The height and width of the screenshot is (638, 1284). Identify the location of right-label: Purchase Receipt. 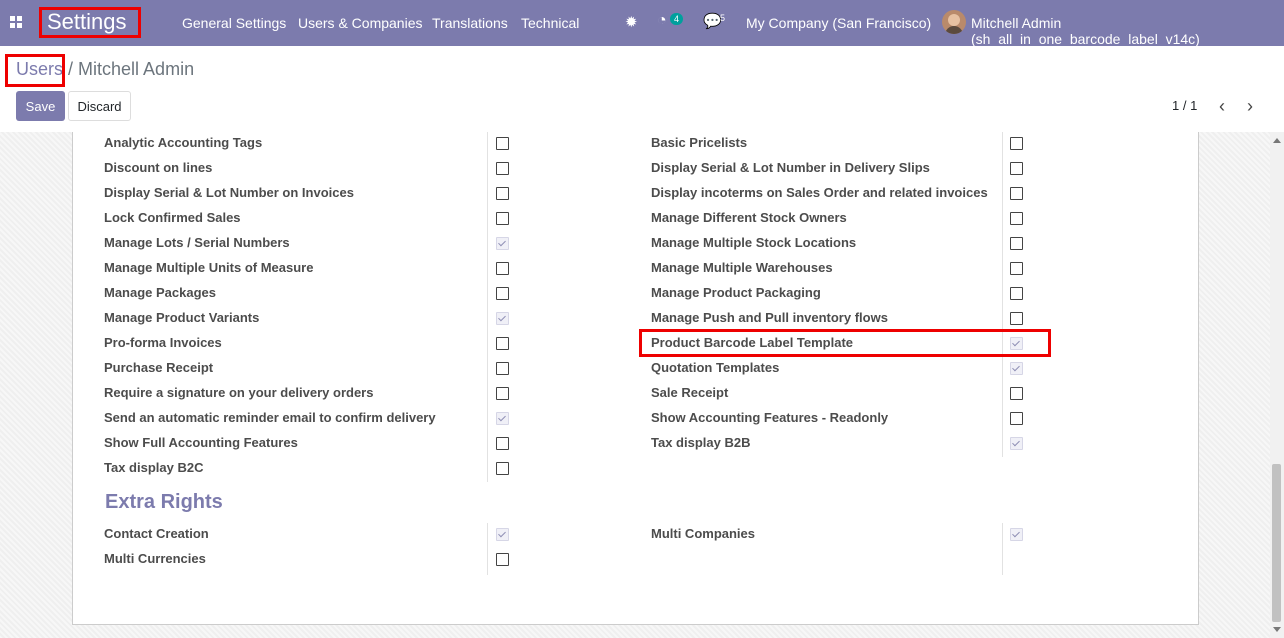
(159, 367).